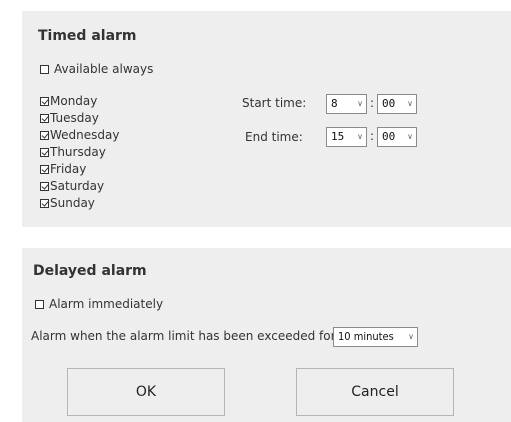  I want to click on day-label: Thursday, so click(78, 152).